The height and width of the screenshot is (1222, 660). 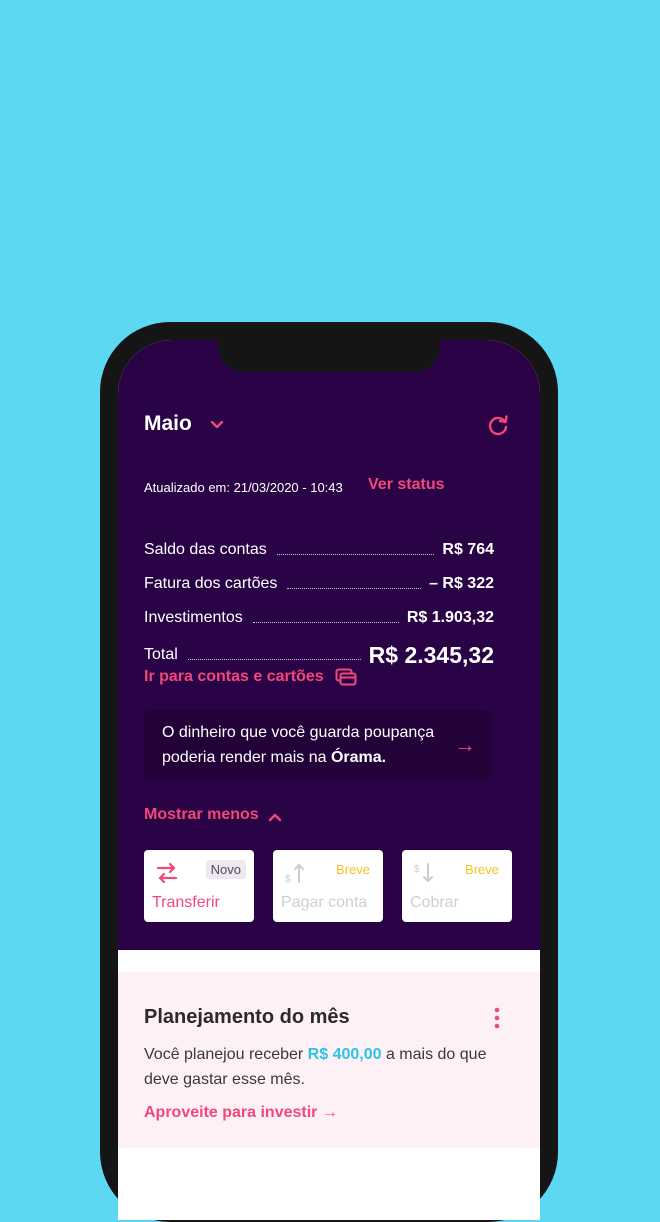 What do you see at coordinates (186, 902) in the screenshot?
I see `action-label: Transferir` at bounding box center [186, 902].